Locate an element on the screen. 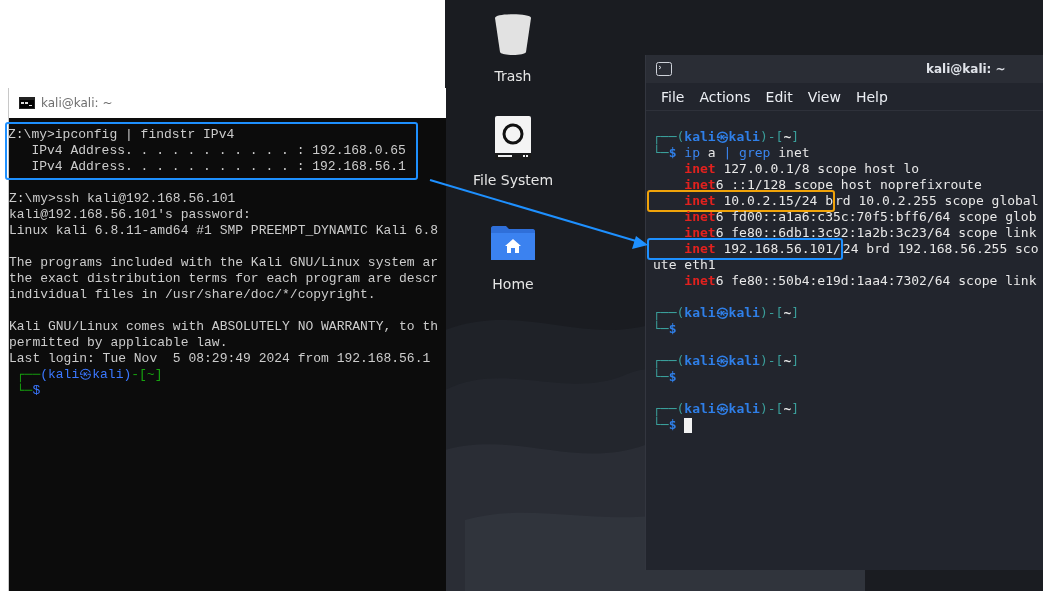 The height and width of the screenshot is (591, 1043). terminal-text: rd 10.0.2.255 scope global is located at coordinates (937, 201).